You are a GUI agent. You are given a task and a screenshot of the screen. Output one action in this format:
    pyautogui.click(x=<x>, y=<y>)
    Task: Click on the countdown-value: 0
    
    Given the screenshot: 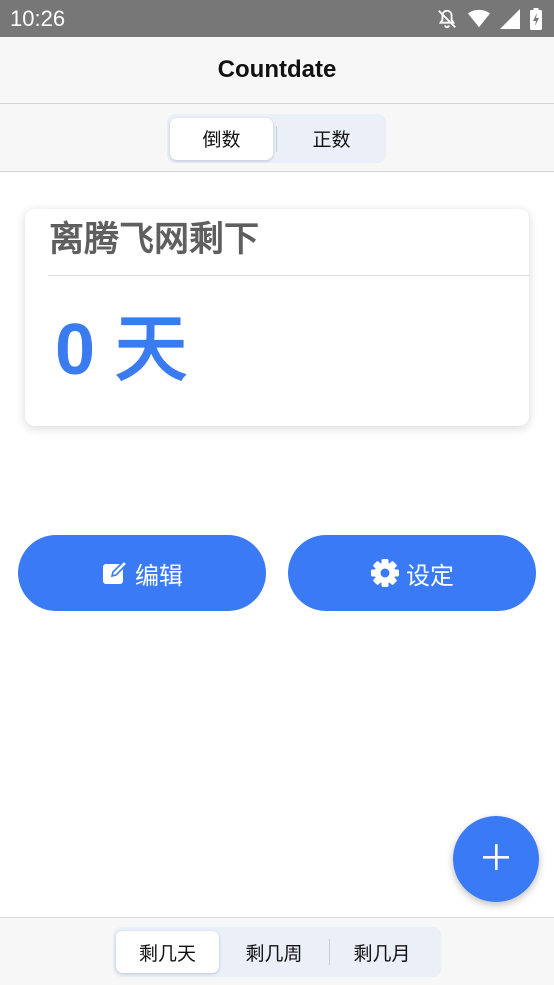 What is the action you would take?
    pyautogui.click(x=75, y=350)
    